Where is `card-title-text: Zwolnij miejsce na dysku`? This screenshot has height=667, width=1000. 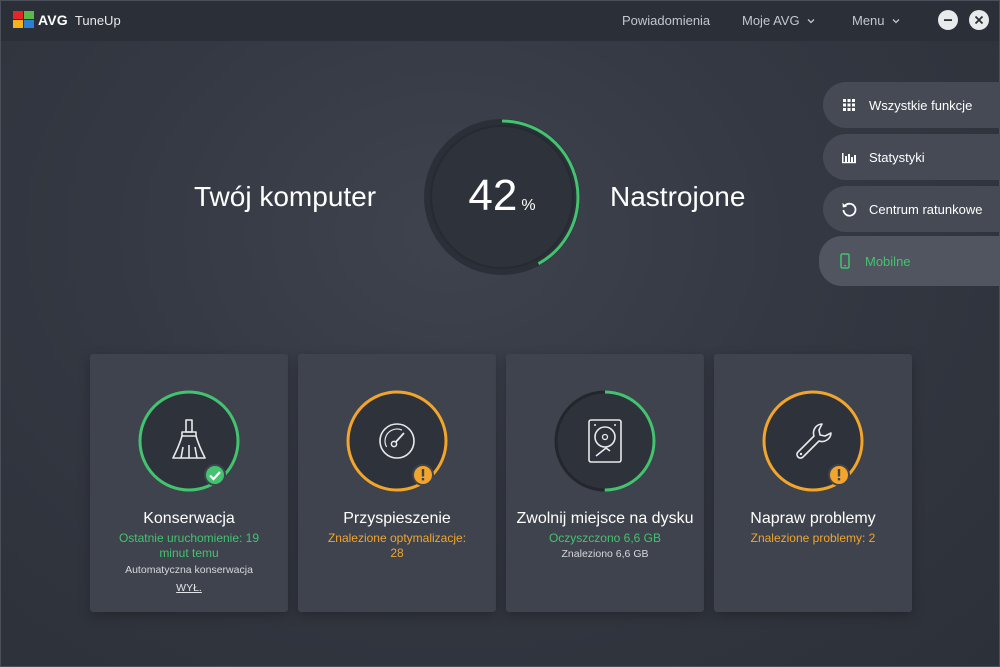
card-title-text: Zwolnij miejsce na dysku is located at coordinates (605, 518).